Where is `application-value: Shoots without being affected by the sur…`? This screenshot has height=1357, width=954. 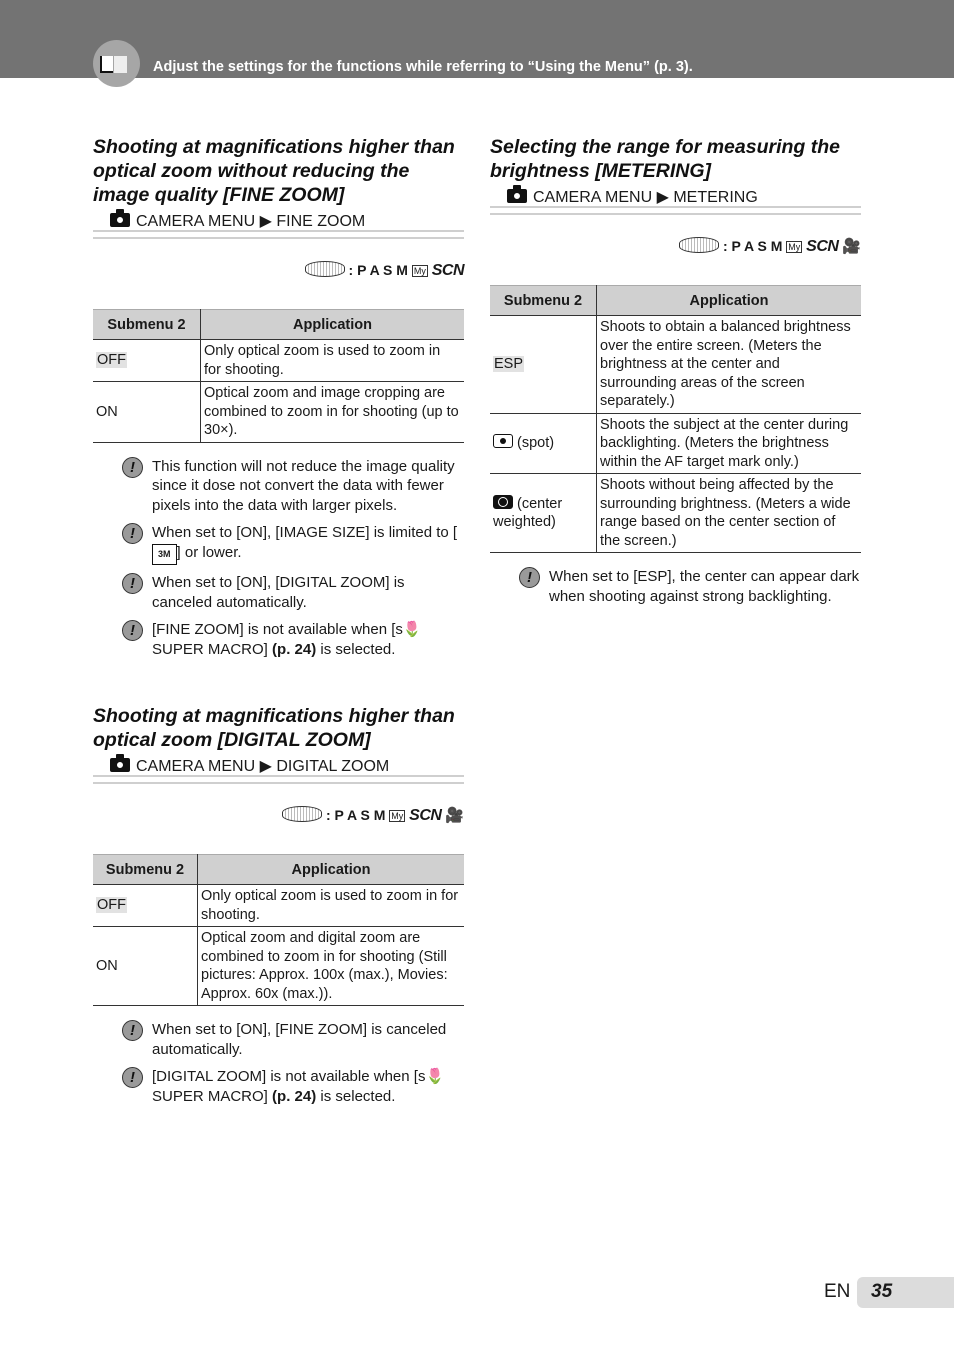
application-value: Shoots without being affected by the sur… is located at coordinates (728, 513).